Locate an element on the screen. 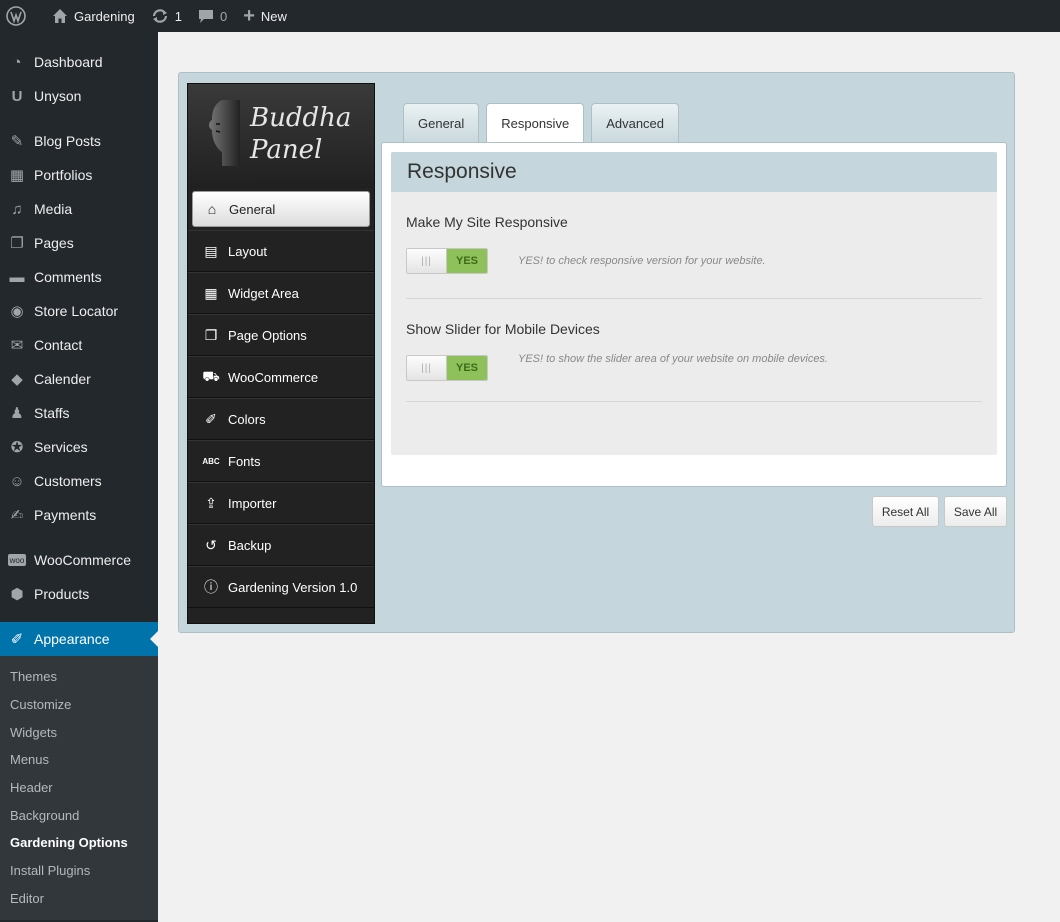  reset-all-button: Reset All is located at coordinates (905, 511).